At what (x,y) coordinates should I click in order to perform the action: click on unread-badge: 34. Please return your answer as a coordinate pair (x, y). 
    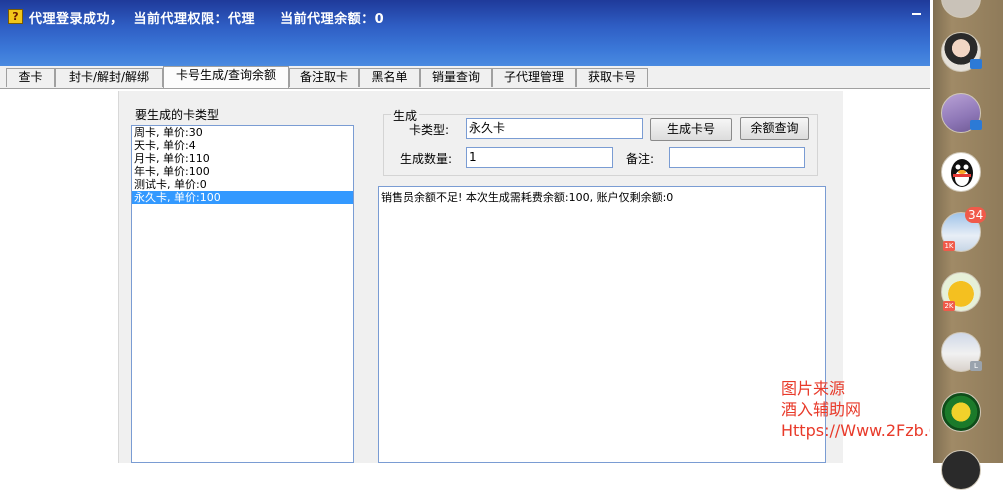
    Looking at the image, I should click on (976, 215).